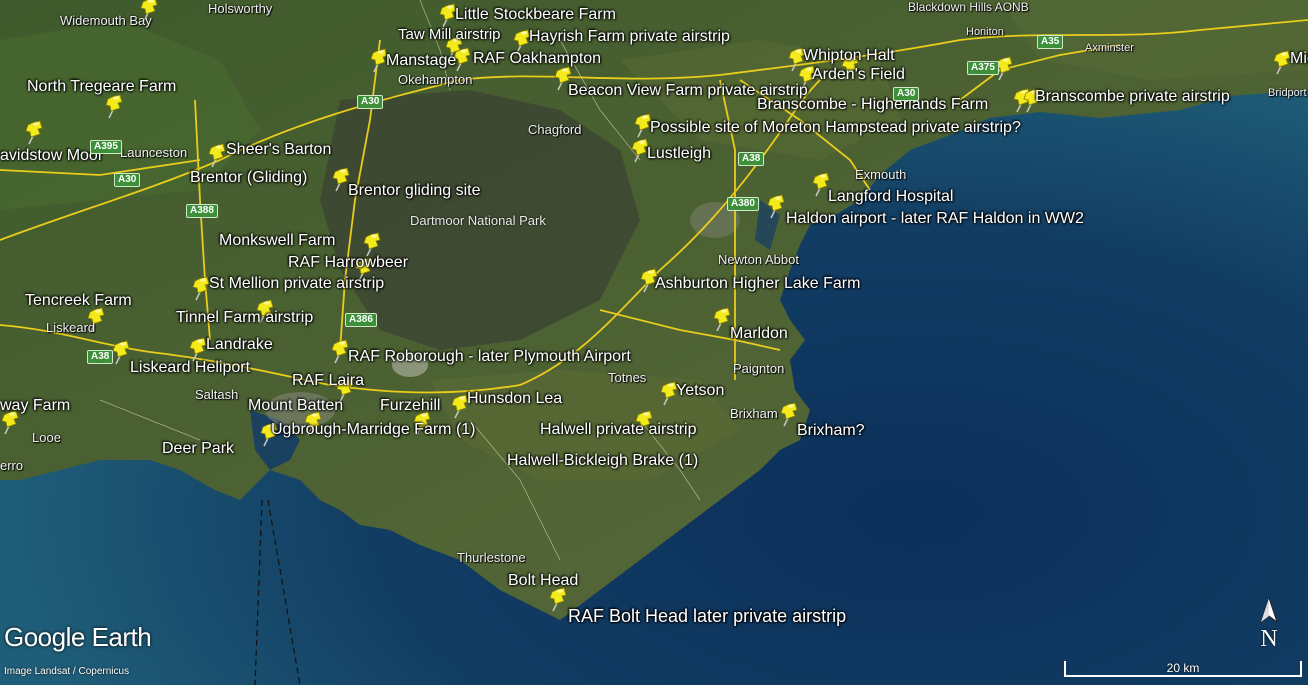 The image size is (1308, 685). I want to click on road-shield: A375, so click(983, 68).